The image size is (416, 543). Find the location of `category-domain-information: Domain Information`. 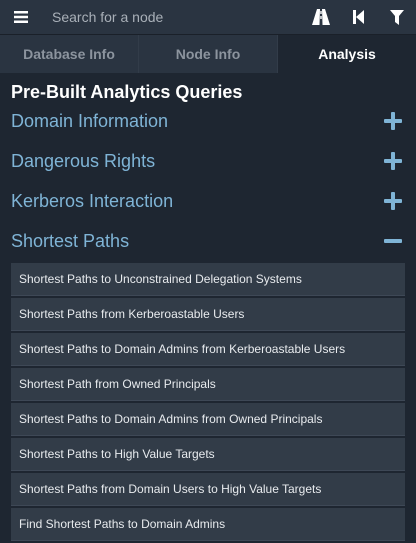

category-domain-information: Domain Information is located at coordinates (208, 121).